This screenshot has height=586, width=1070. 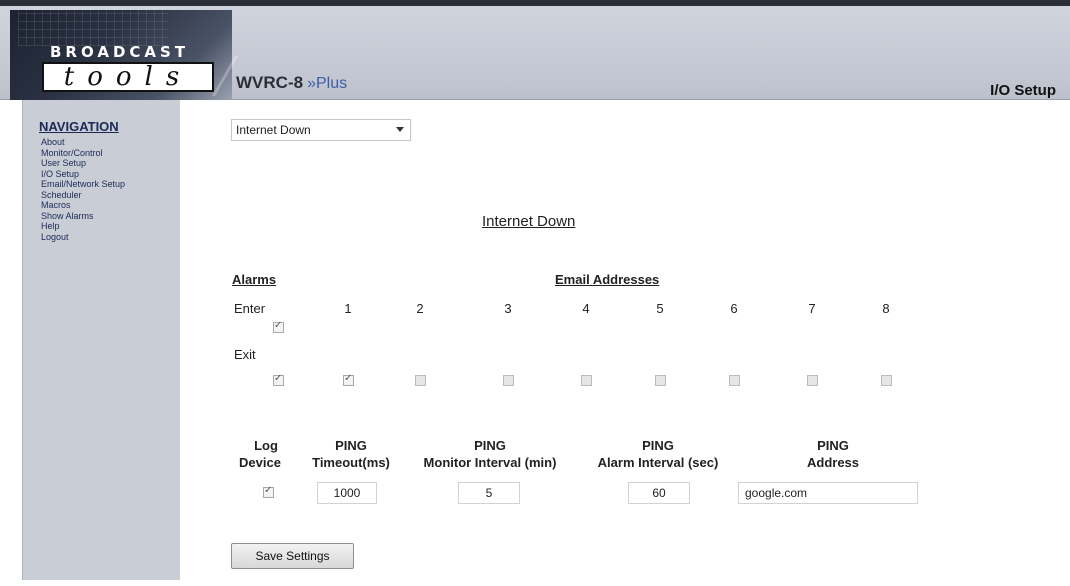 I want to click on nav-item-scheduler: Scheduler, so click(x=83, y=195).